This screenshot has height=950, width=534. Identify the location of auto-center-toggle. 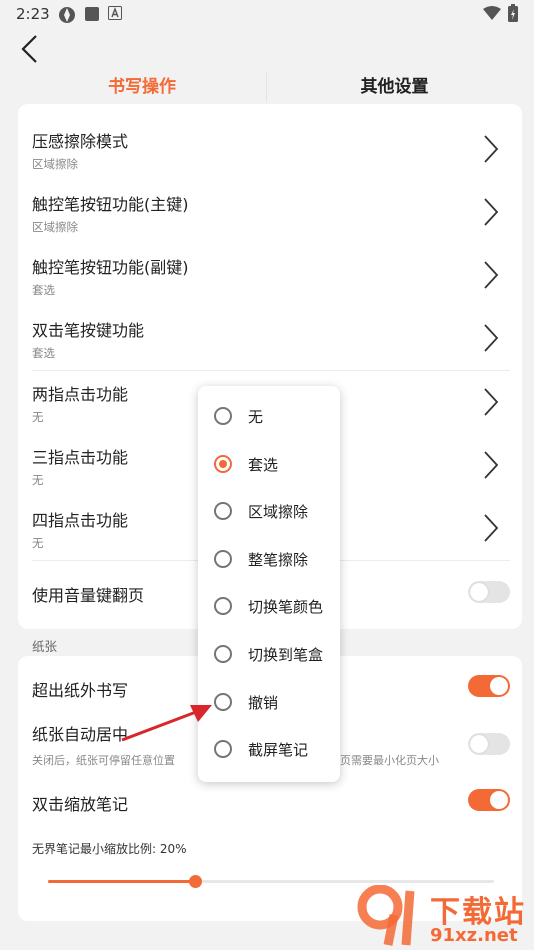
(489, 744).